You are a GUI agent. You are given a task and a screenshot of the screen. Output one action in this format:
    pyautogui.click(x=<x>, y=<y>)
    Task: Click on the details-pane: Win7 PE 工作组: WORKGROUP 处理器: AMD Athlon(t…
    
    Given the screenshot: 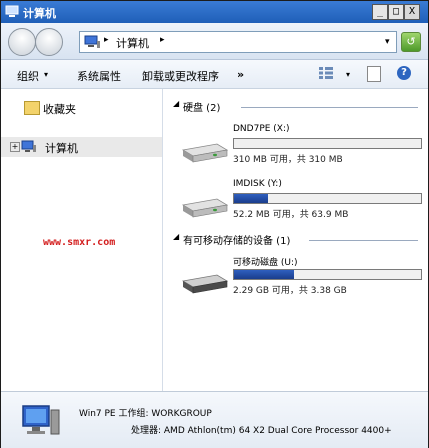 What is the action you would take?
    pyautogui.click(x=214, y=419)
    